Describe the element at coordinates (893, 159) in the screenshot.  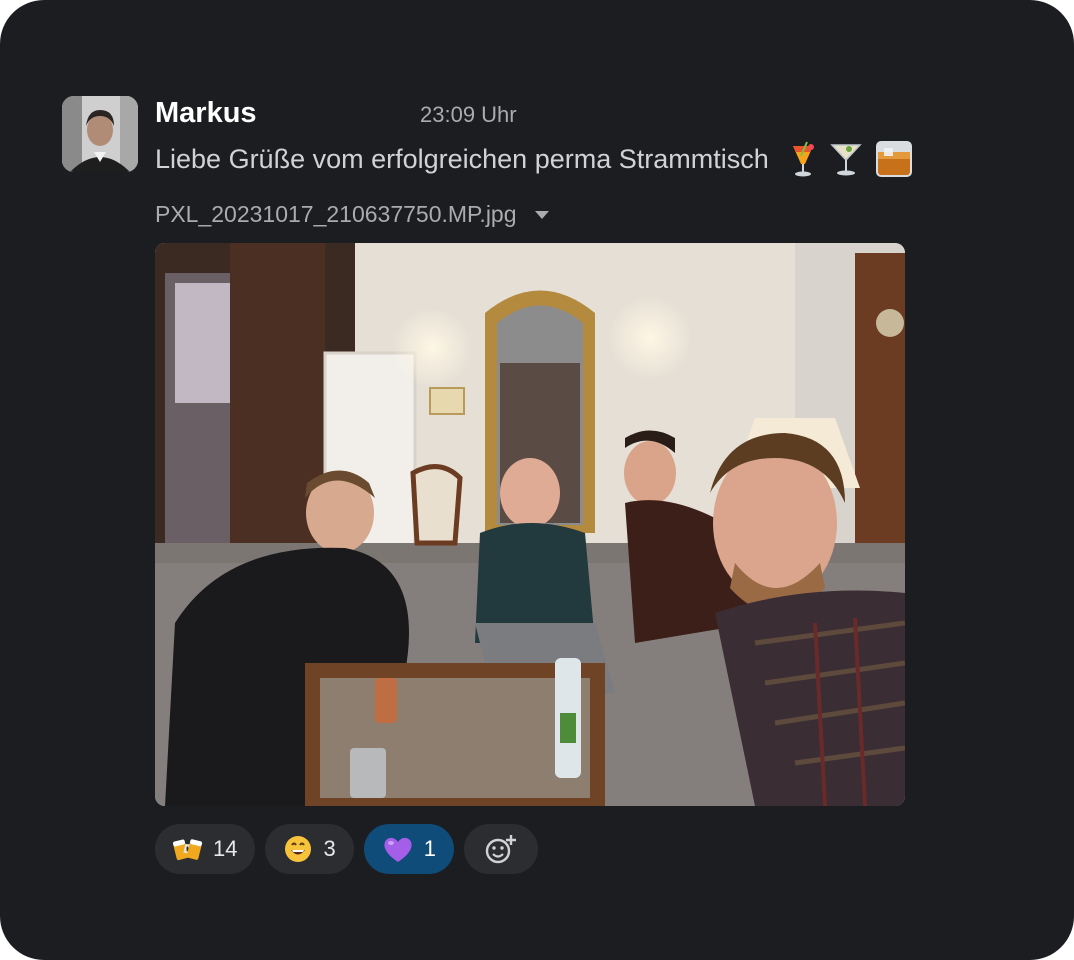
I see `tumbler-glass-icon` at that location.